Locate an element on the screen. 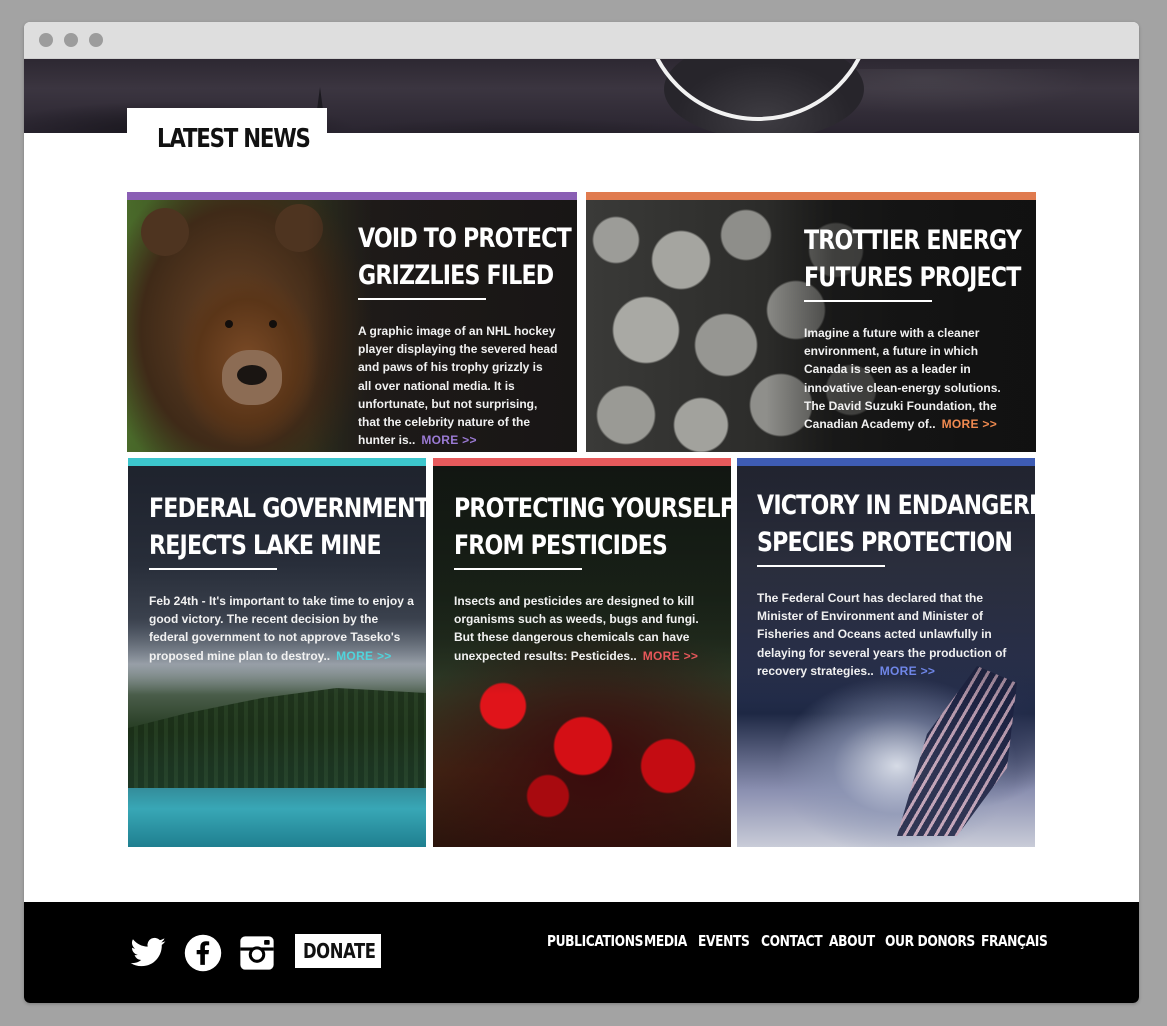  card-title: FEDERAL GOVERNMENT REJECTS LAKE MINE is located at coordinates (287, 527).